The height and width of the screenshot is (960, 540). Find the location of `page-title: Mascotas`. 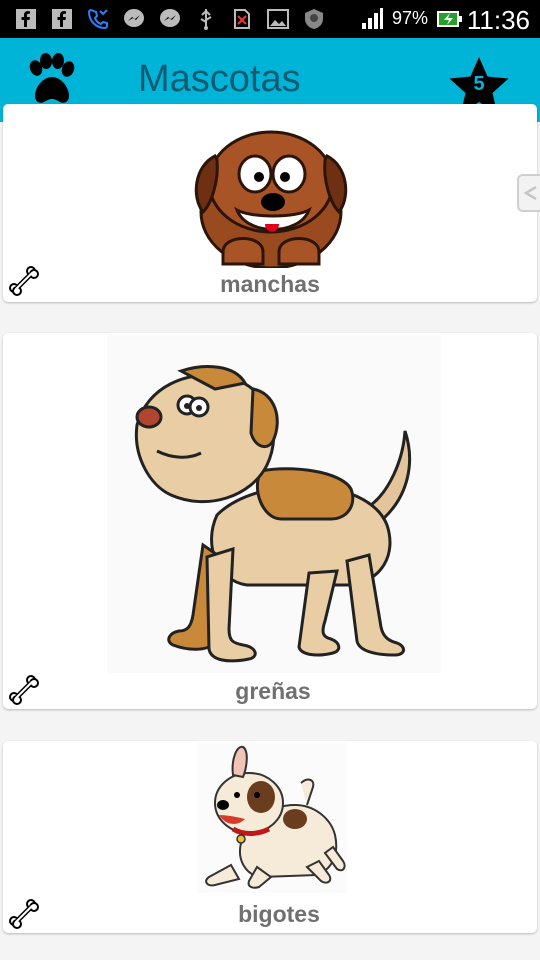

page-title: Mascotas is located at coordinates (219, 79).